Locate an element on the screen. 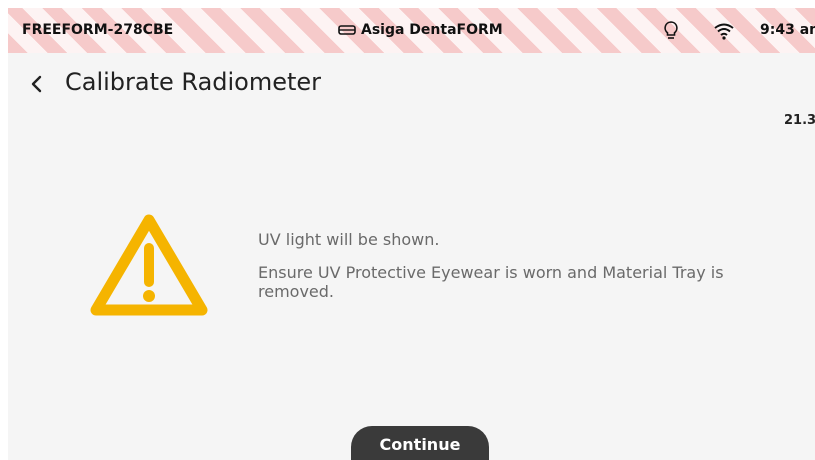 The width and height of the screenshot is (815, 460). warning-triangle-icon is located at coordinates (149, 265).